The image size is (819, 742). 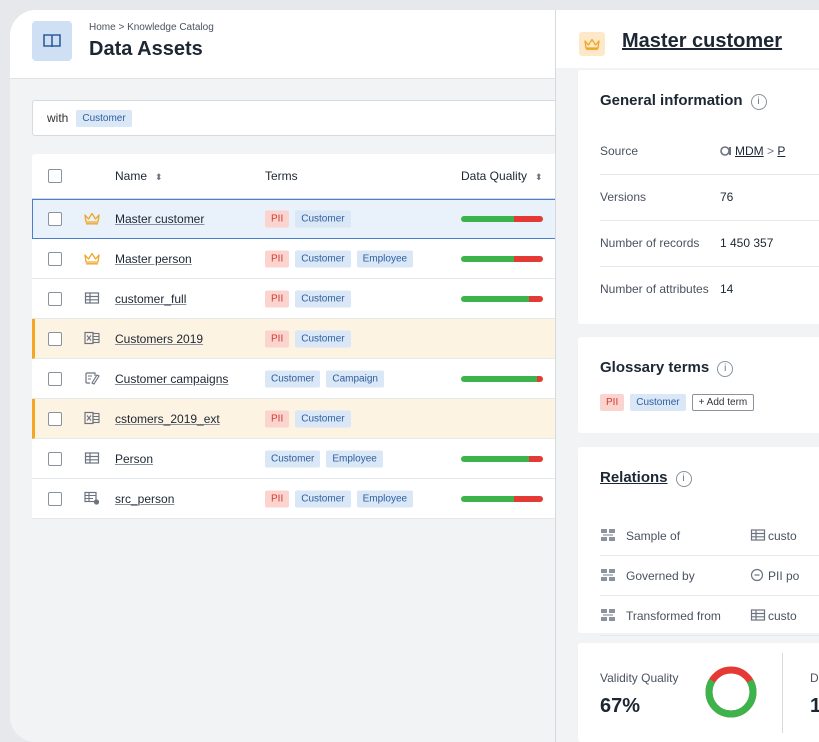 What do you see at coordinates (144, 499) in the screenshot?
I see `asset-name: src_person` at bounding box center [144, 499].